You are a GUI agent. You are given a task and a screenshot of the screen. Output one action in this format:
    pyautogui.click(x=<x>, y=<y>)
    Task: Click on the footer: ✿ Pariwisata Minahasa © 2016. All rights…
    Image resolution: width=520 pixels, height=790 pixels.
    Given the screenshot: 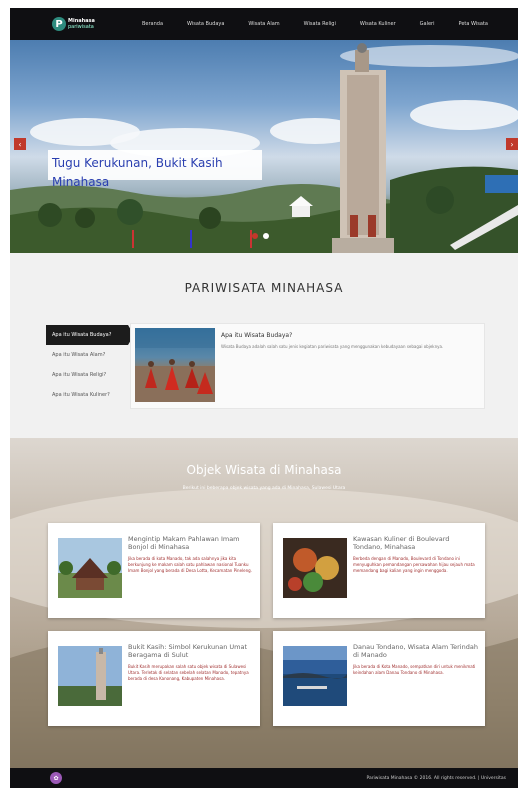 What is the action you would take?
    pyautogui.click(x=264, y=778)
    